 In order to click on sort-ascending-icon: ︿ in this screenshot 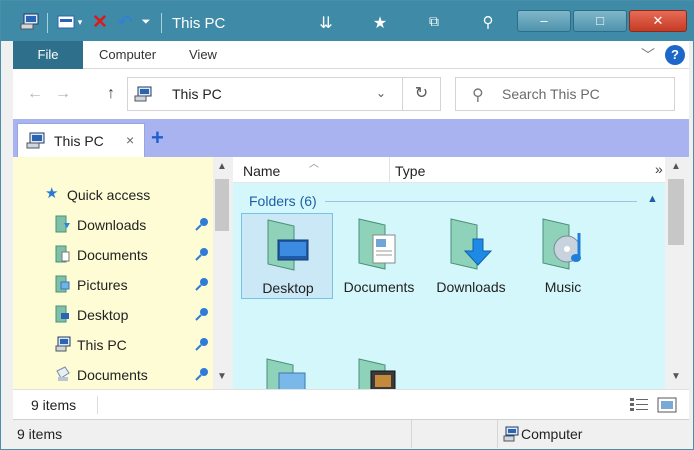, I will do `click(314, 164)`.